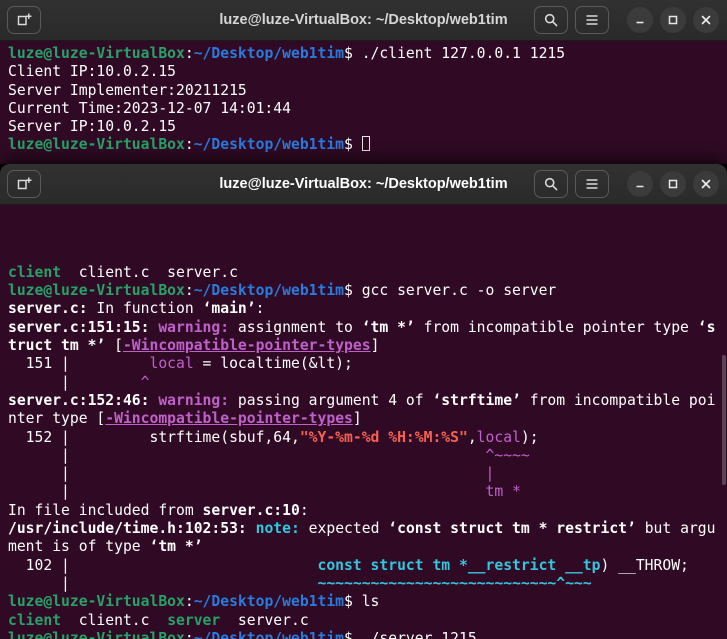 Image resolution: width=727 pixels, height=639 pixels. What do you see at coordinates (367, 456) in the screenshot?
I see `terminal-line: | ^~~~~` at bounding box center [367, 456].